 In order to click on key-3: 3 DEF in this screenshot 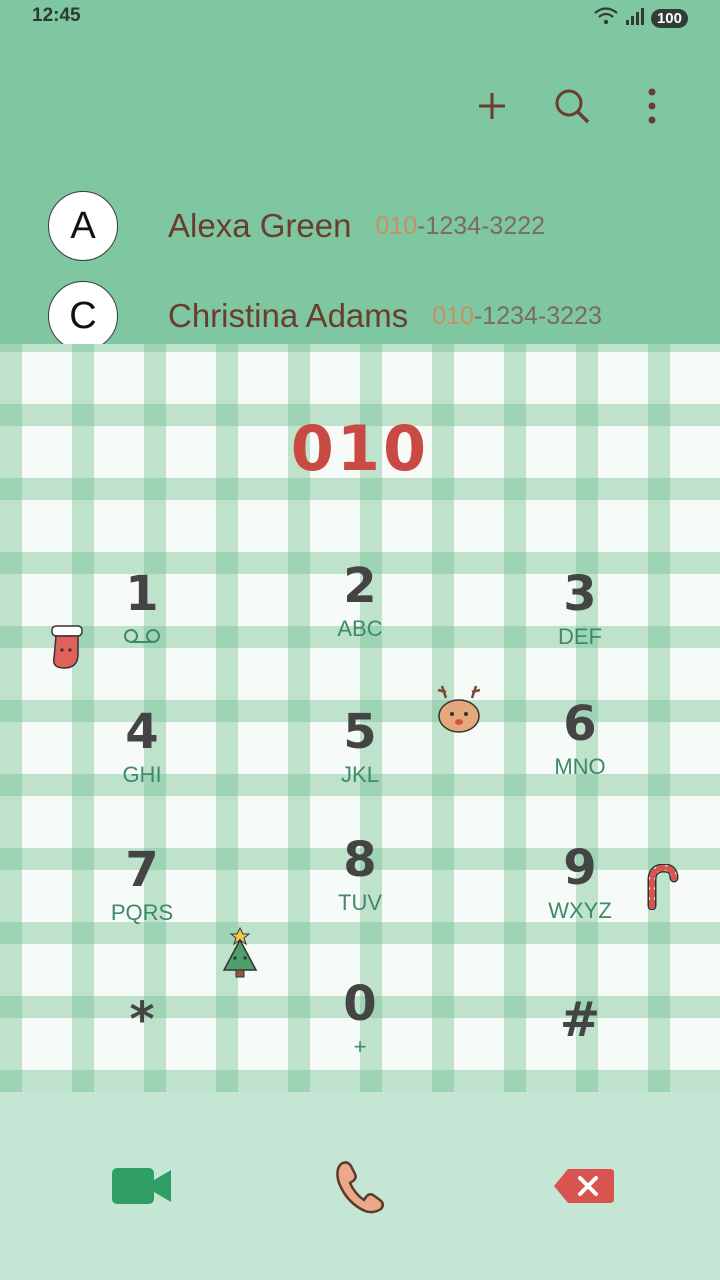, I will do `click(580, 621)`.